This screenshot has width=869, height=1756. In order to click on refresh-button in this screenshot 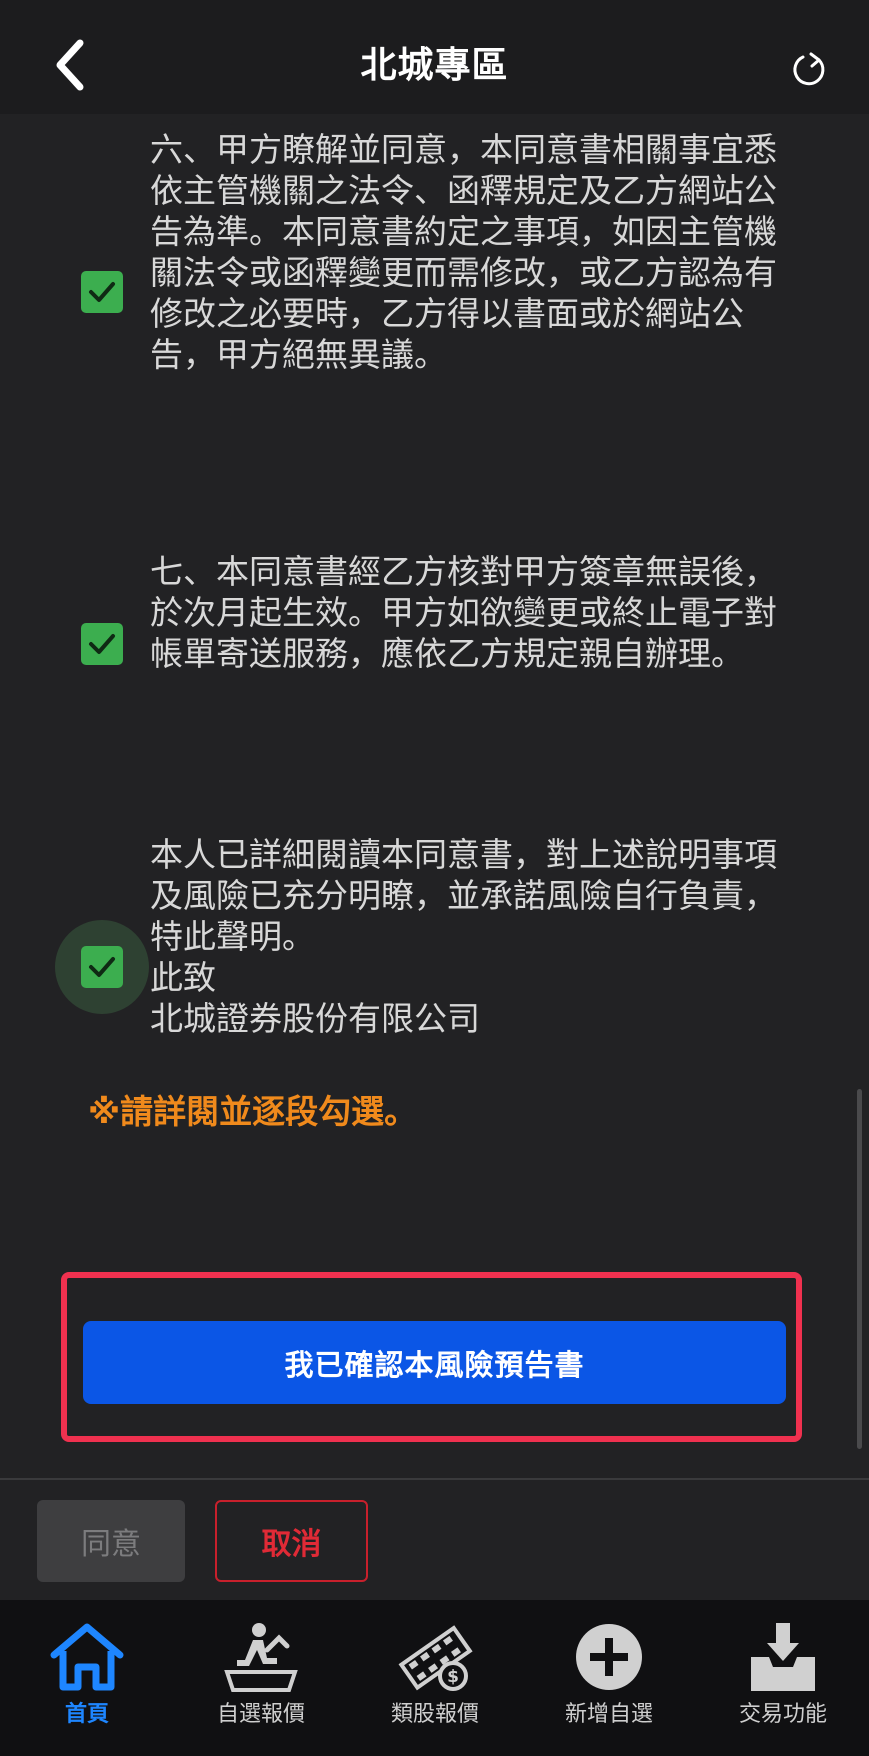, I will do `click(809, 70)`.